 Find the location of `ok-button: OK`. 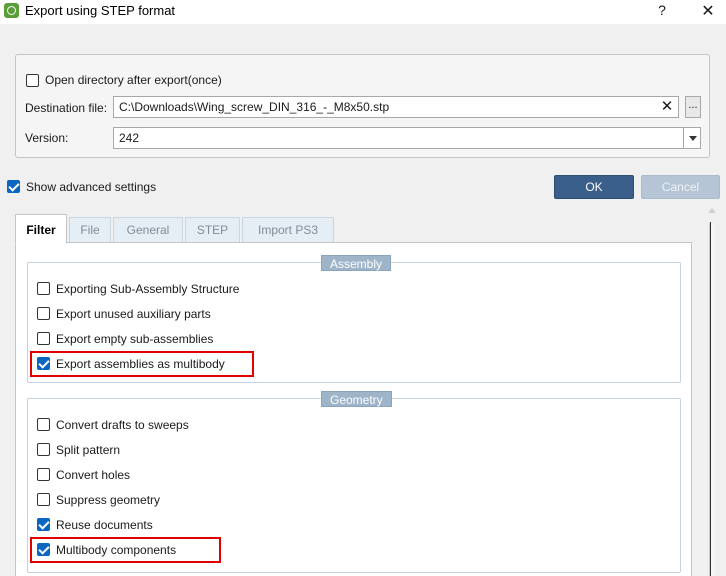

ok-button: OK is located at coordinates (594, 187).